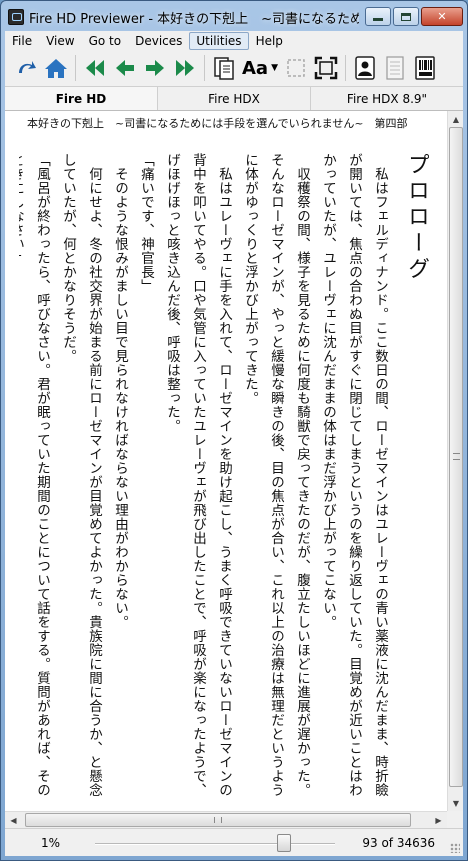 The image size is (468, 861). What do you see at coordinates (105, 41) in the screenshot?
I see `menu-go-to: Go to` at bounding box center [105, 41].